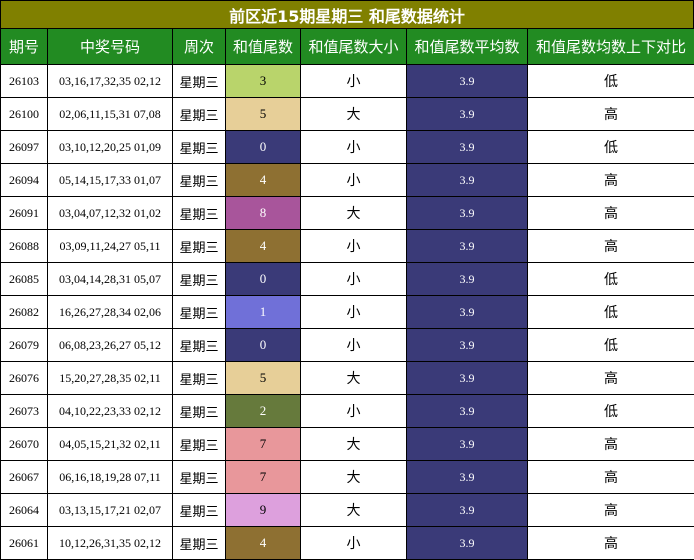 This screenshot has height=560, width=694. Describe the element at coordinates (110, 81) in the screenshot. I see `winning-numbers-cell: 03,16,17,32,35 02,12` at that location.